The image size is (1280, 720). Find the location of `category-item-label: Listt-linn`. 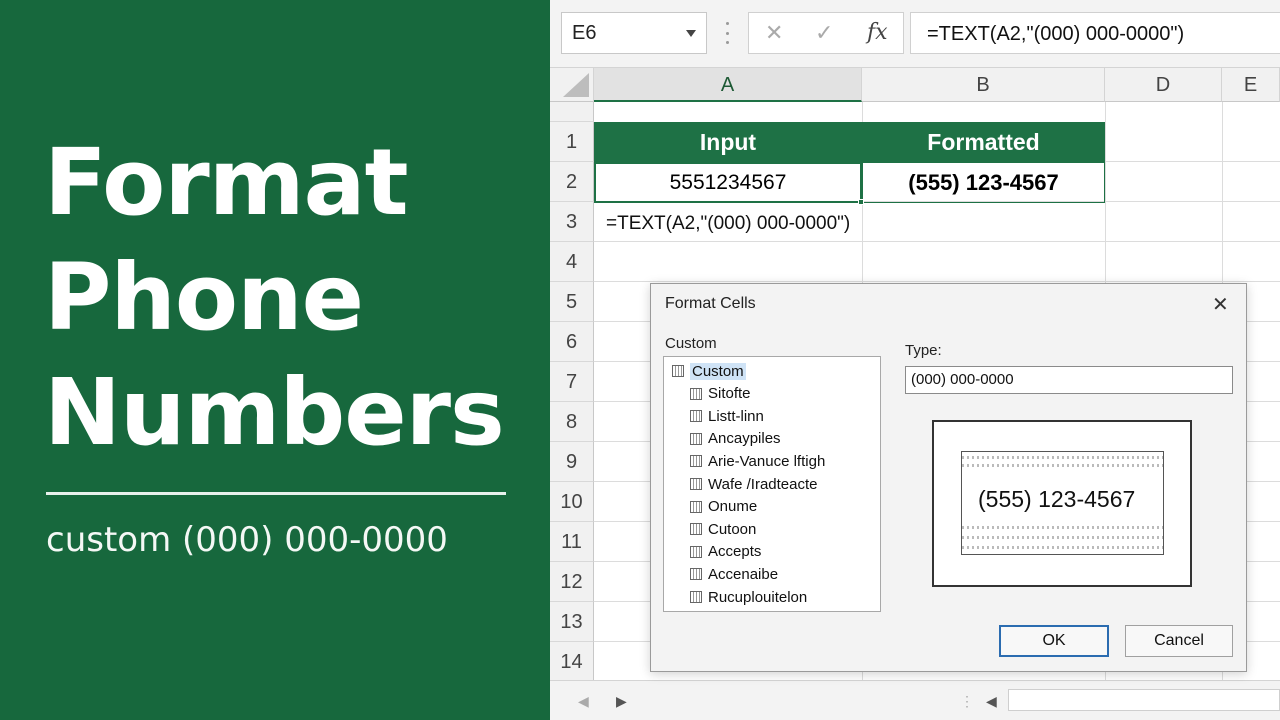

category-item-label: Listt-linn is located at coordinates (736, 416).